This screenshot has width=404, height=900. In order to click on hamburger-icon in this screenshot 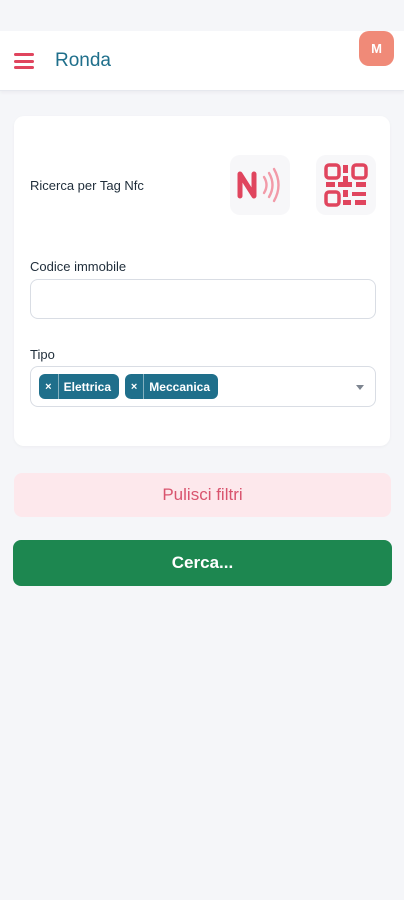, I will do `click(24, 61)`.